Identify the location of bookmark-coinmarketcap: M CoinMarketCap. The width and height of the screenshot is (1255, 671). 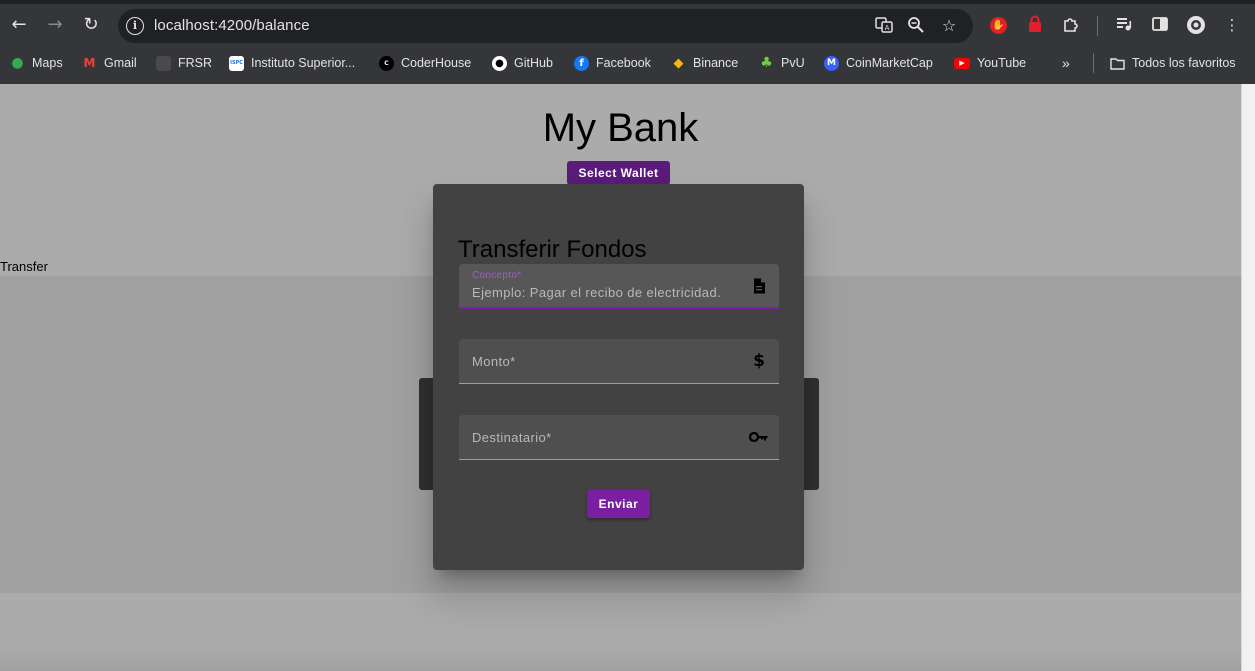
(878, 63).